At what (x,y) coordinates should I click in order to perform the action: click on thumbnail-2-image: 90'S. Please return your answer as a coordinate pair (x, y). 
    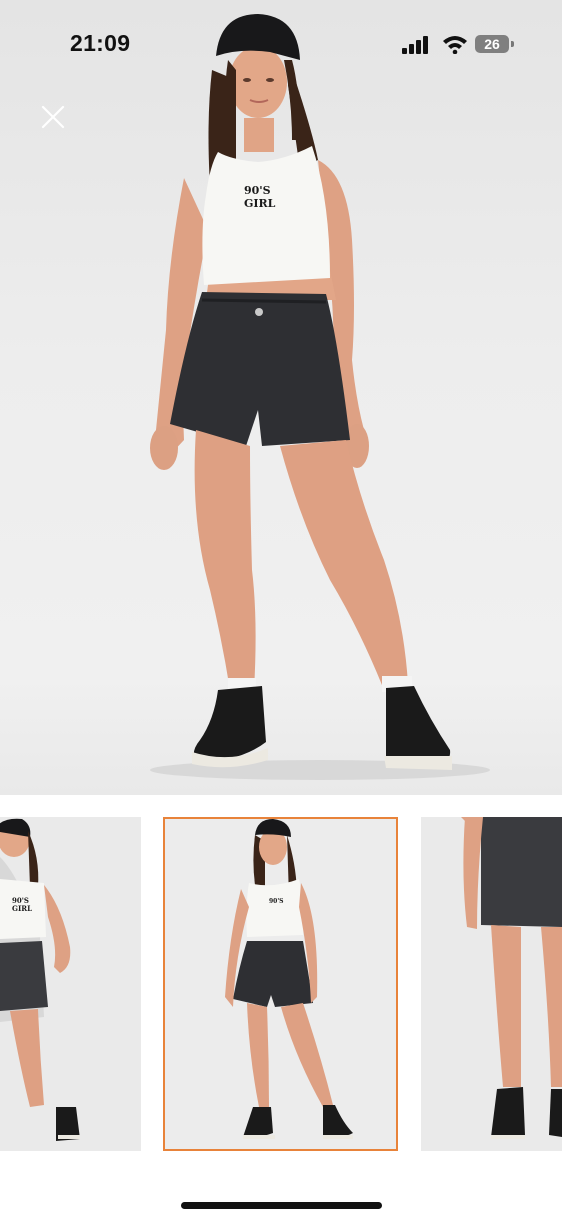
    Looking at the image, I should click on (289, 979).